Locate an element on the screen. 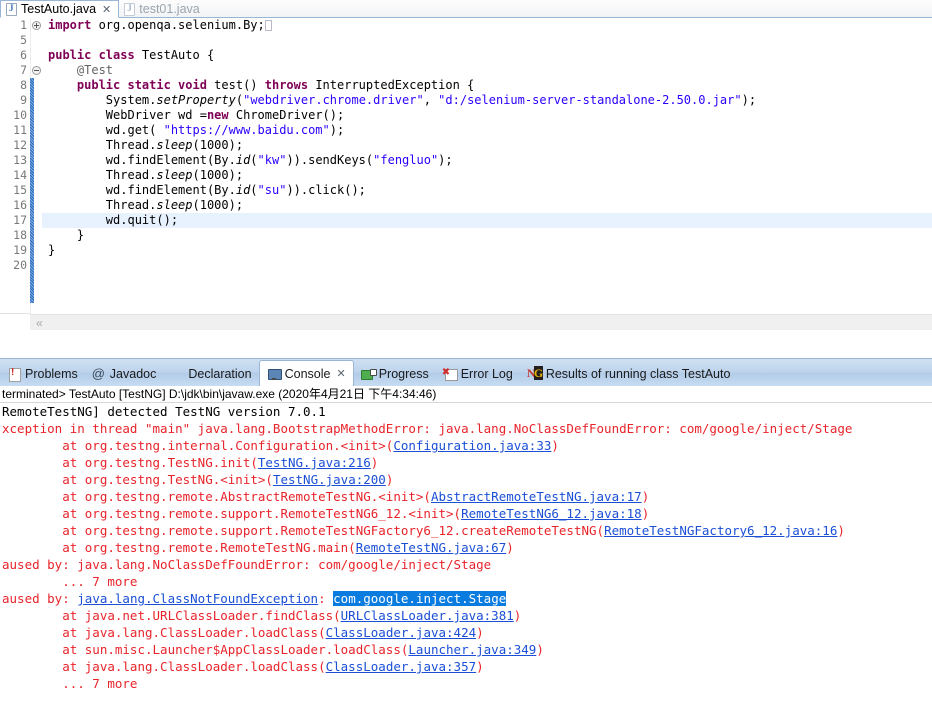  line-number: 18 is located at coordinates (20, 235).